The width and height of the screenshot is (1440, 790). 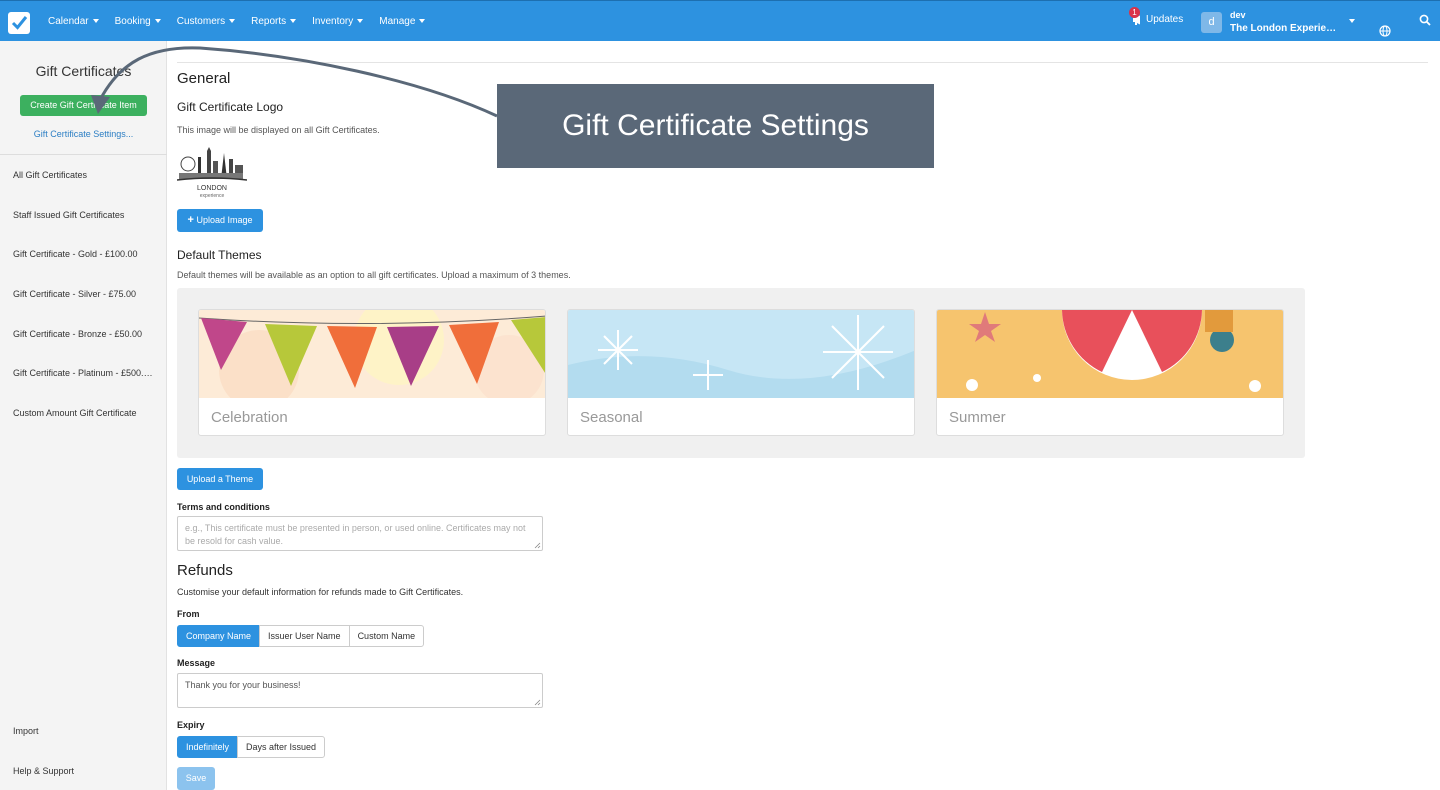 What do you see at coordinates (224, 220) in the screenshot?
I see `upload-image-label: Upload Image` at bounding box center [224, 220].